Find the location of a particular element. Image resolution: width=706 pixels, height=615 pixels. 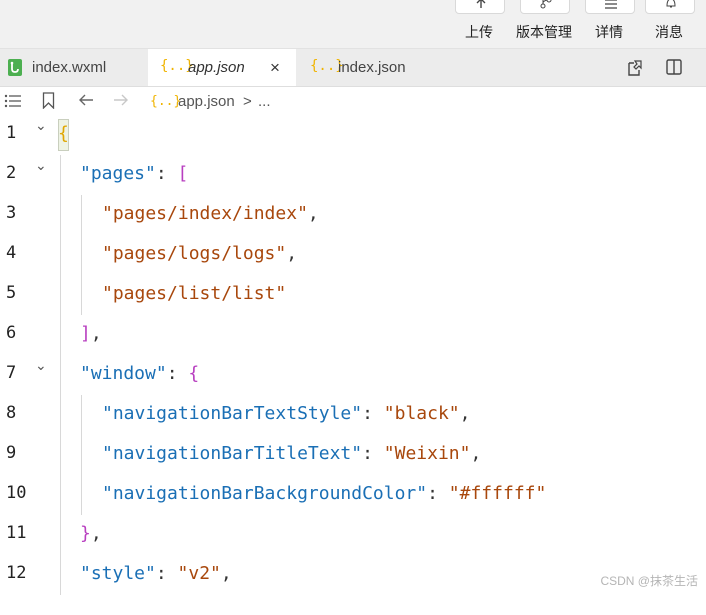

line-number: 5 is located at coordinates (11, 293).